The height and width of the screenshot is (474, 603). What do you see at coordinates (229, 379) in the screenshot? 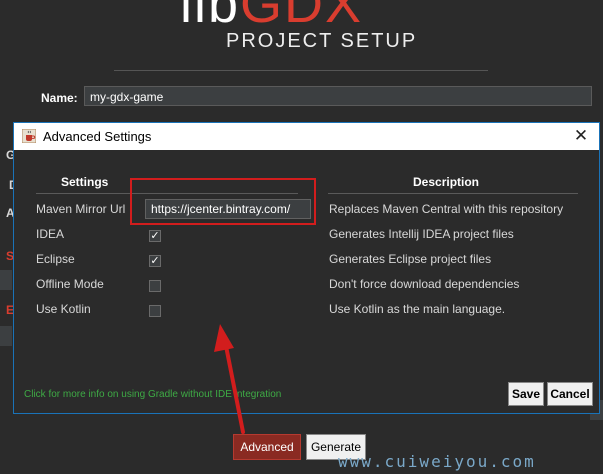
I see `annotation-arrow-icon` at bounding box center [229, 379].